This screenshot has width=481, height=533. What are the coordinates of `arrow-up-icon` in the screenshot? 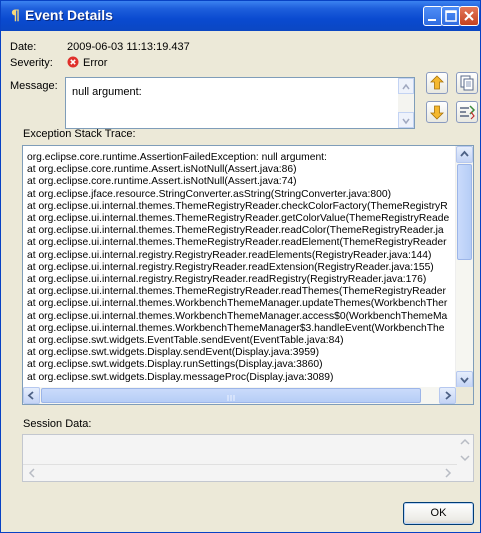 It's located at (437, 82).